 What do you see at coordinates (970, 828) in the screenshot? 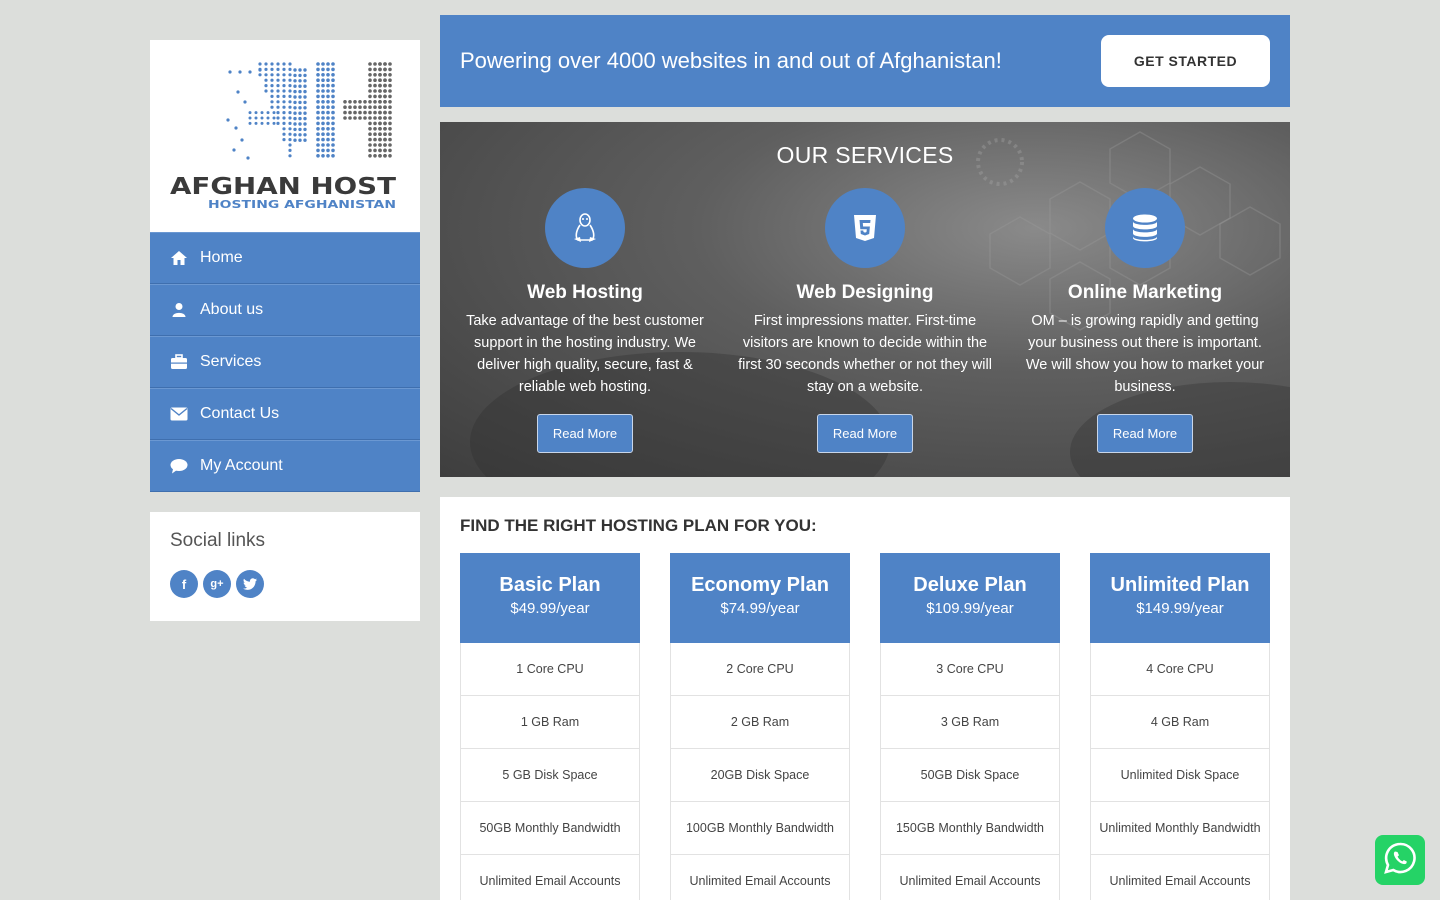
I see `plan-feature: 150GB Monthly Bandwidth` at bounding box center [970, 828].